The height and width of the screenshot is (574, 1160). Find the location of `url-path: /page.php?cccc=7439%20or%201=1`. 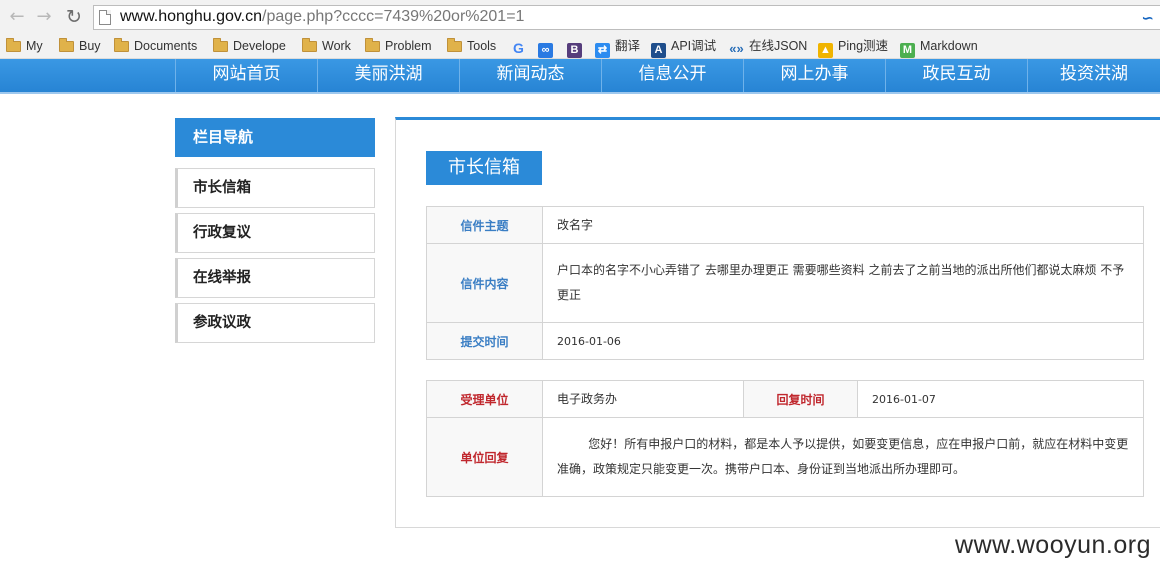

url-path: /page.php?cccc=7439%20or%201=1 is located at coordinates (393, 16).